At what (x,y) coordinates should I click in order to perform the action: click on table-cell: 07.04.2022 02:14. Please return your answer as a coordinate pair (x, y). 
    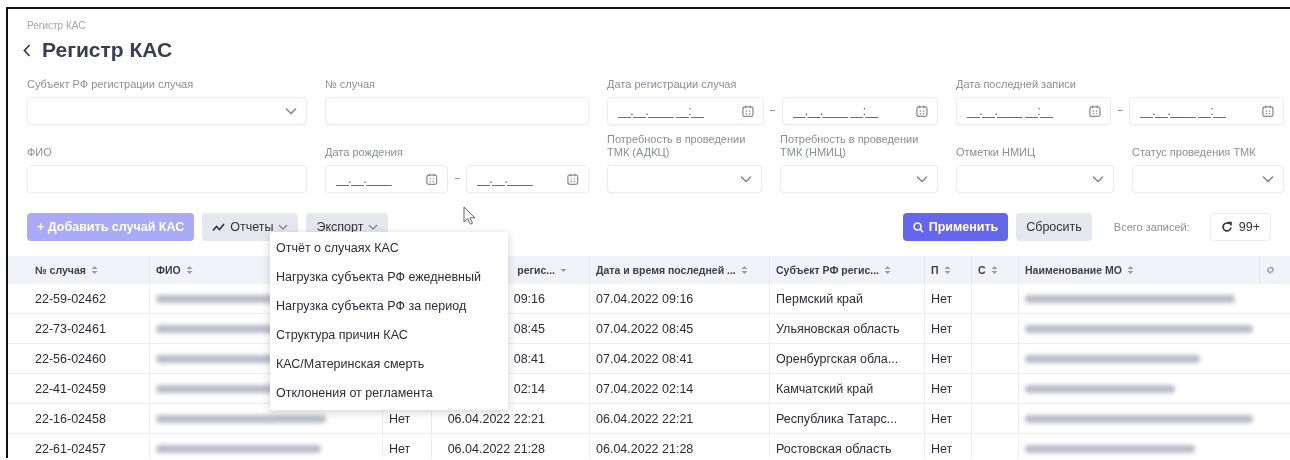
    Looking at the image, I should click on (679, 388).